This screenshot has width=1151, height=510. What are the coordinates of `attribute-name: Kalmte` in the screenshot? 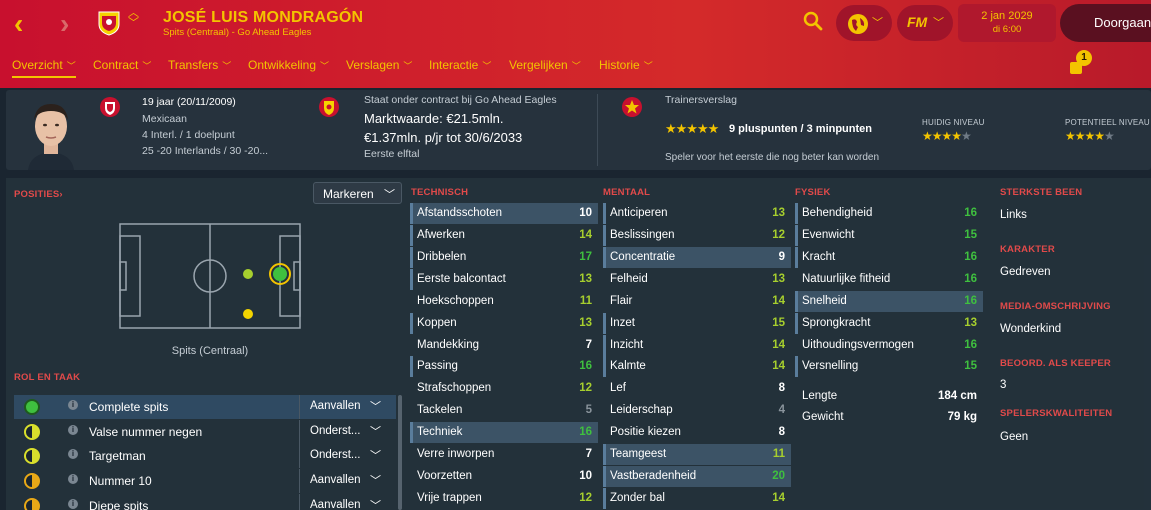 It's located at (628, 366).